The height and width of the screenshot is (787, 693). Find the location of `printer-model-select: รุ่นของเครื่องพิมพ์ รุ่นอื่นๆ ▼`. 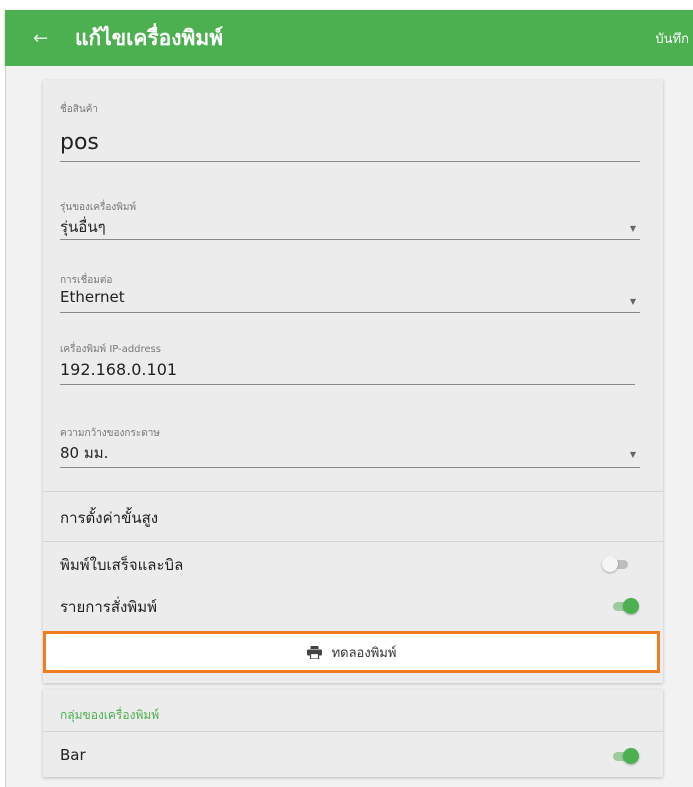

printer-model-select: รุ่นของเครื่องพิมพ์ รุ่นอื่นๆ ▼ is located at coordinates (350, 220).